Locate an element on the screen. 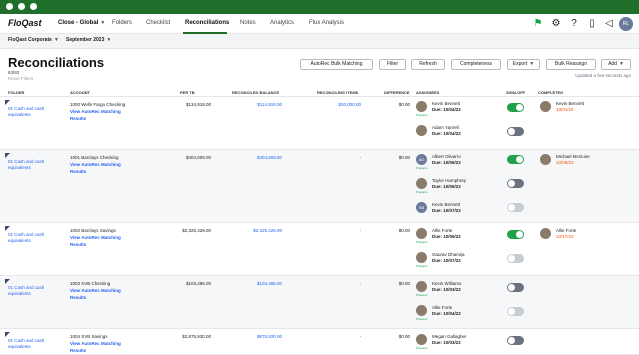  add-button: Add ▼ is located at coordinates (616, 64).